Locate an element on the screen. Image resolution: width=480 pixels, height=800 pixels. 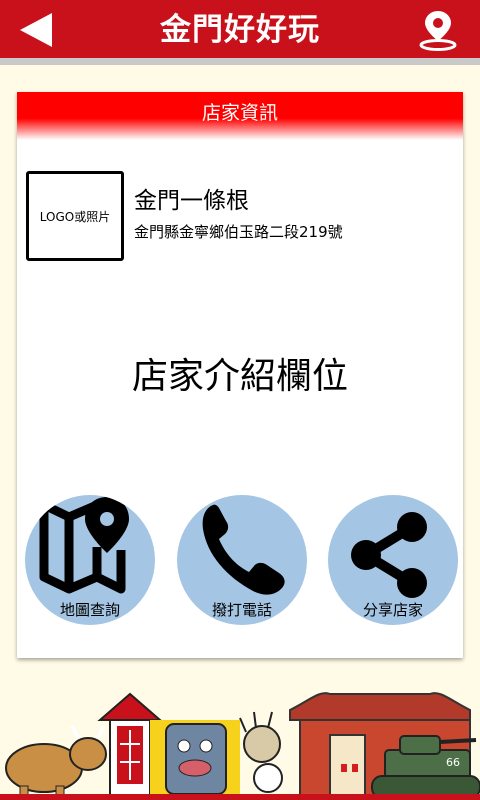
map-query-label: 地圖查詢 is located at coordinates (89, 610).